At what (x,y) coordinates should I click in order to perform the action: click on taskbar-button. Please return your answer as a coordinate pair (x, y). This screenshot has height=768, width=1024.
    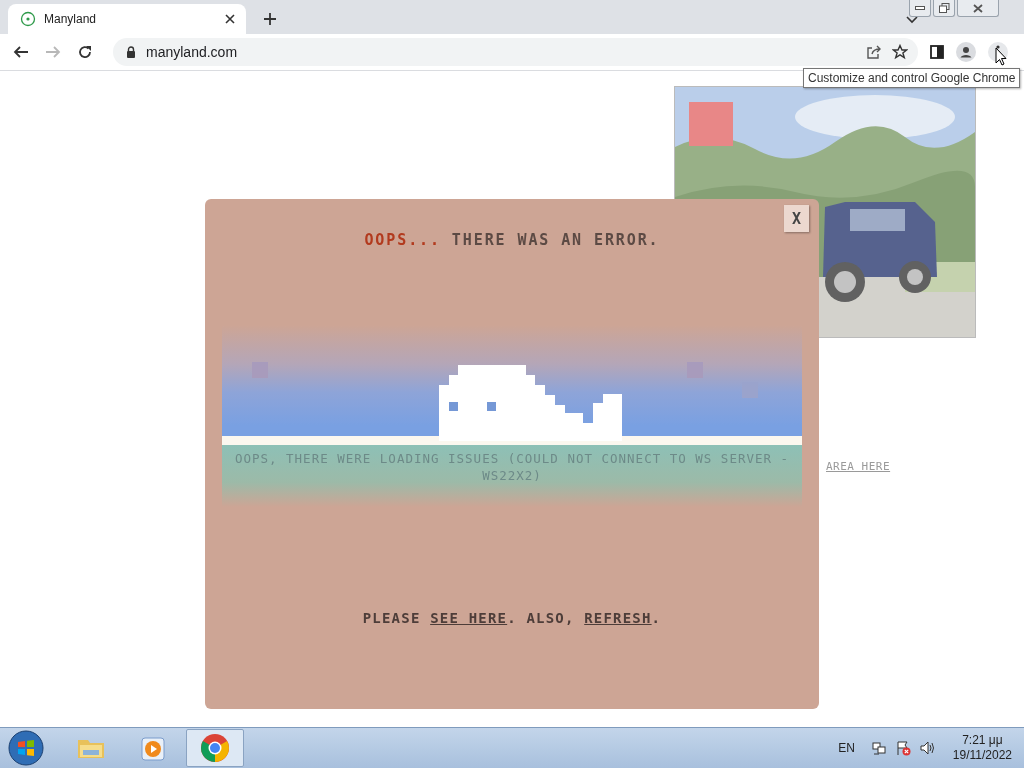
    Looking at the image, I should click on (215, 748).